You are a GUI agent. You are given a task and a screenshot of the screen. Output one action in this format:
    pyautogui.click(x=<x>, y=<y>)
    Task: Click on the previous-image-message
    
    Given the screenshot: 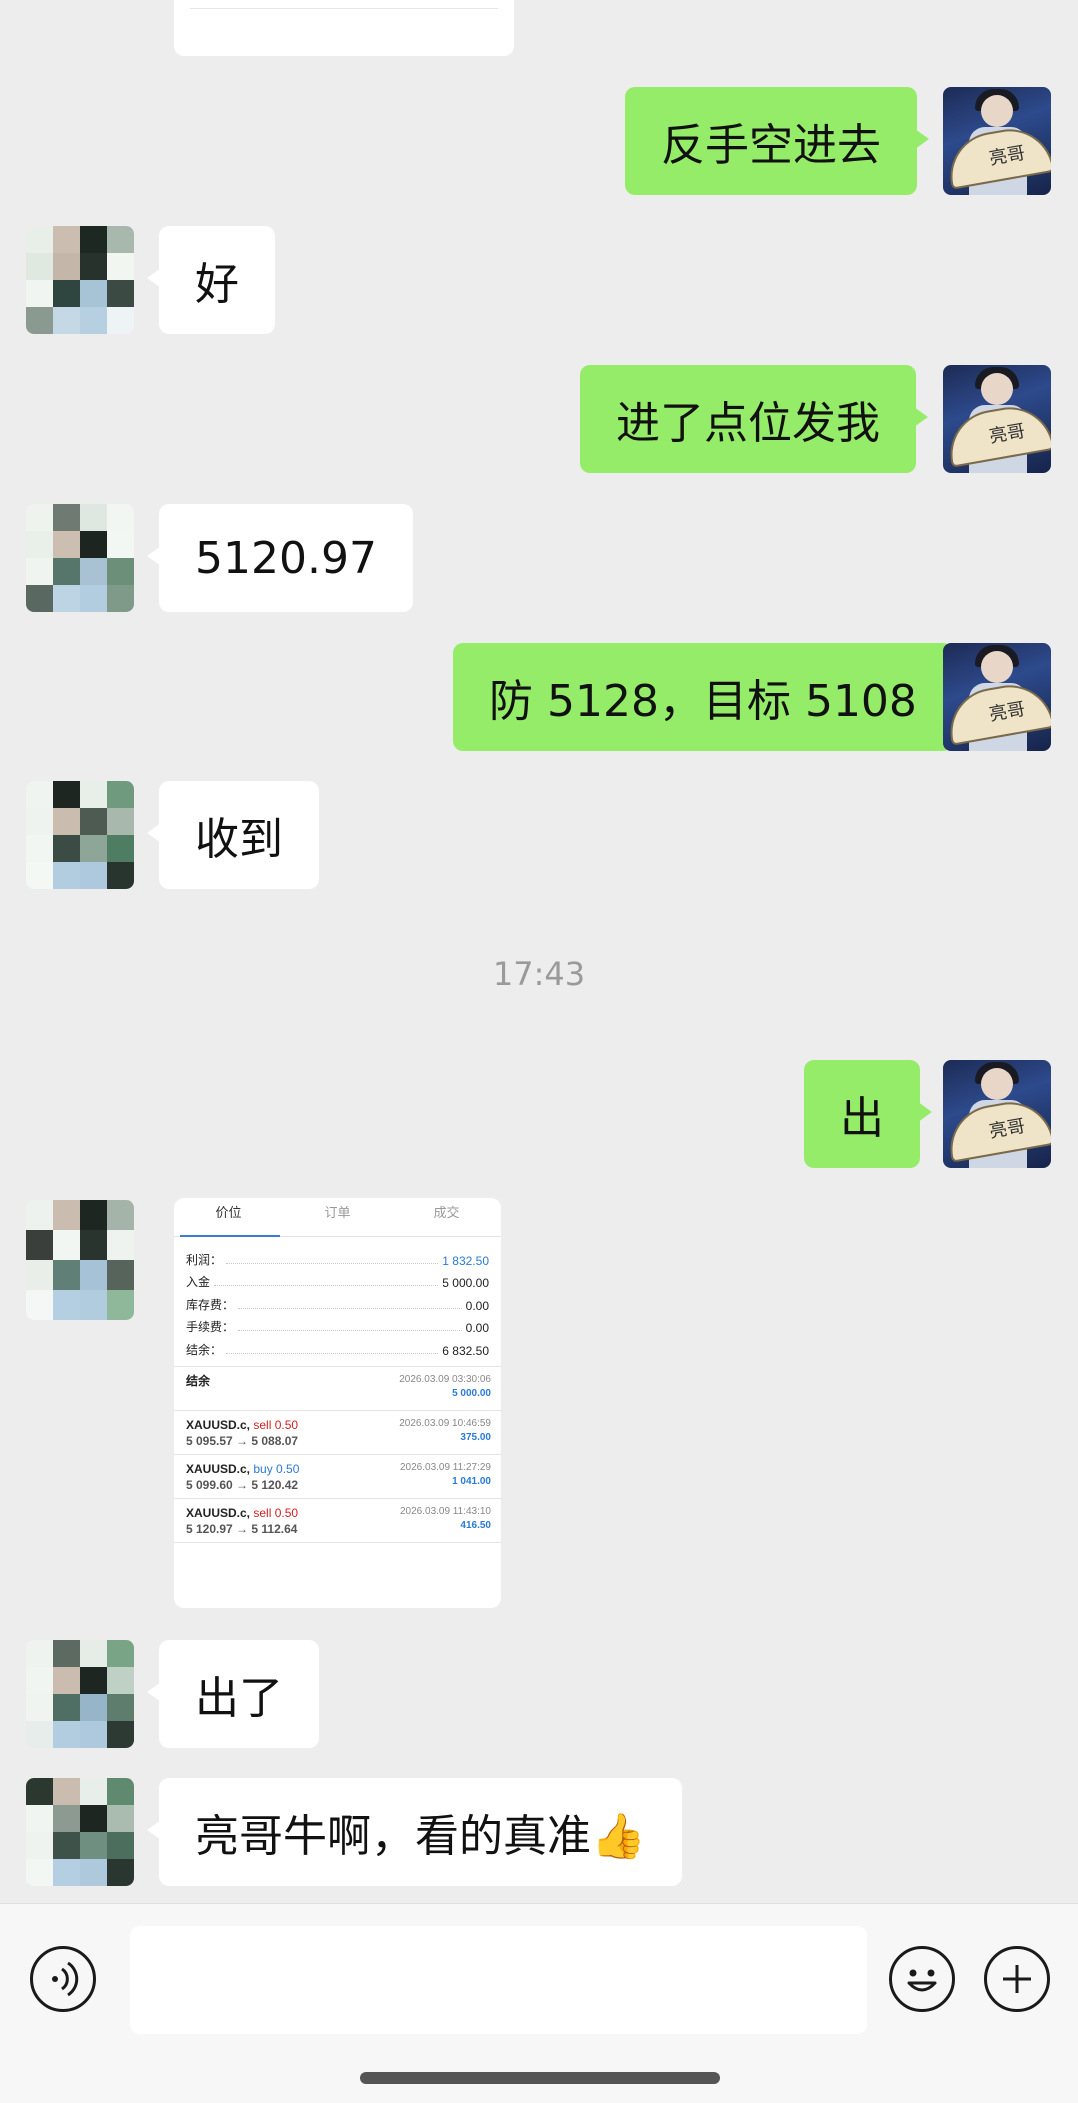 What is the action you would take?
    pyautogui.click(x=344, y=28)
    